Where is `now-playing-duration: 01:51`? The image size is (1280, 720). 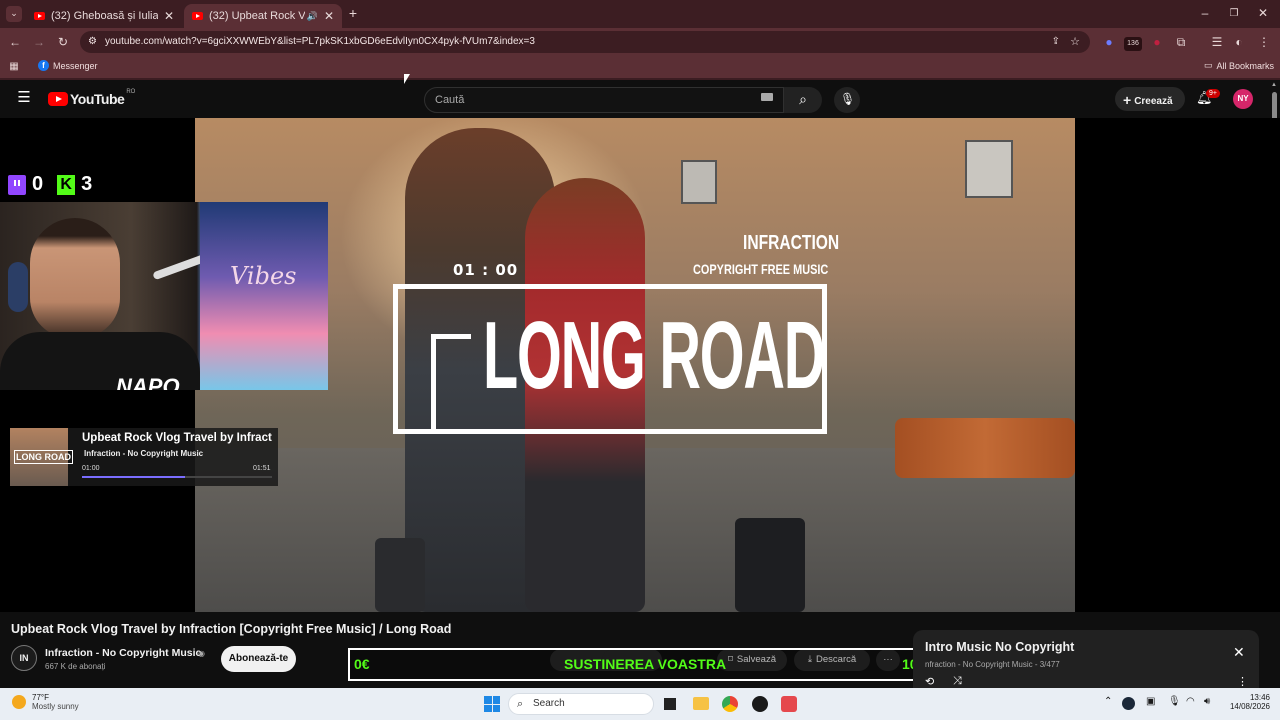
now-playing-duration: 01:51 is located at coordinates (262, 468).